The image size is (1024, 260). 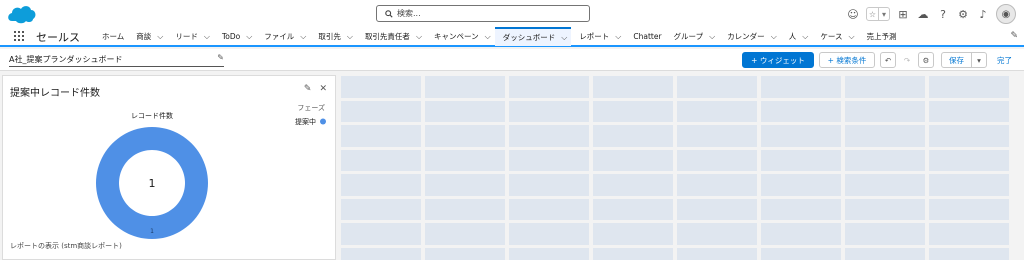 I want to click on astro-icon: ☺, so click(x=853, y=14).